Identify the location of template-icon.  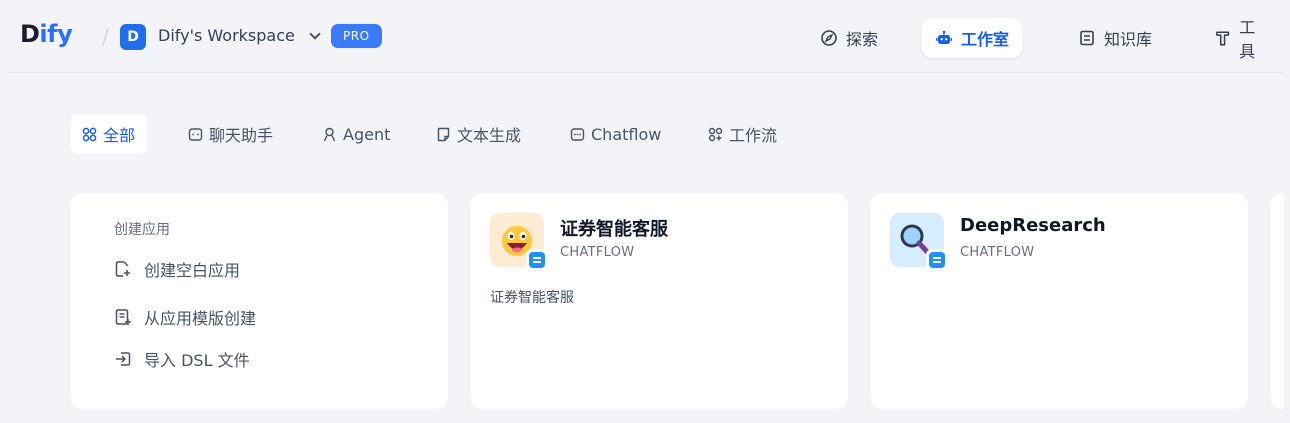
(123, 317).